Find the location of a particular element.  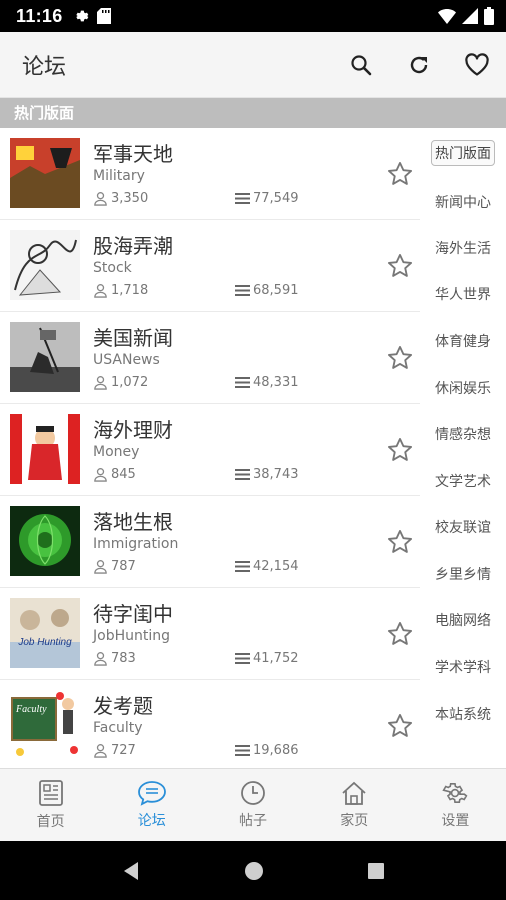

search-button is located at coordinates (361, 65).